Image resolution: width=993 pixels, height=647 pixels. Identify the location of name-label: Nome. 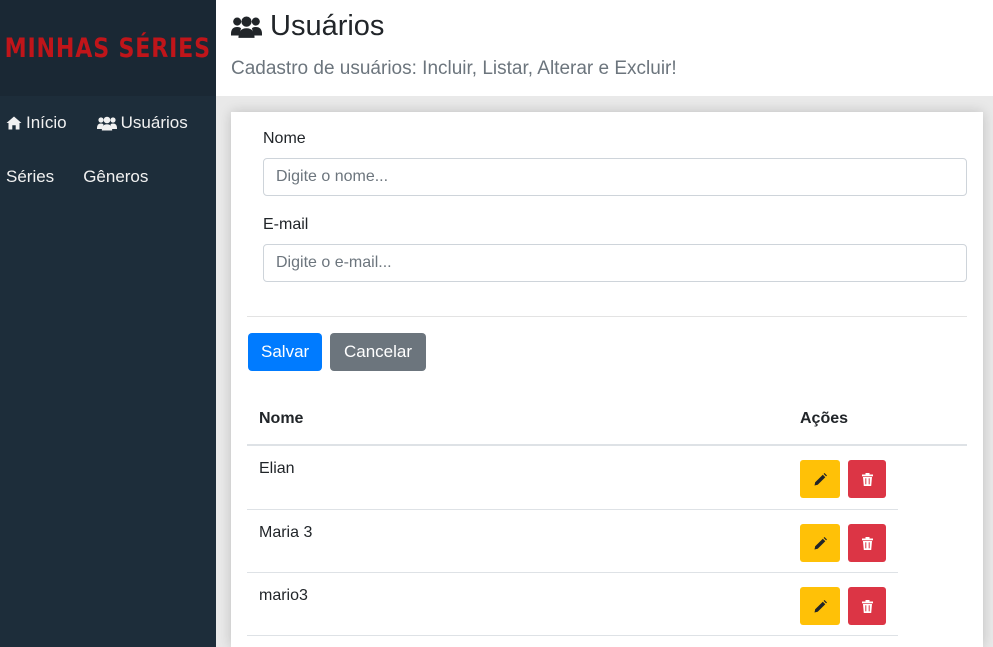
(284, 138).